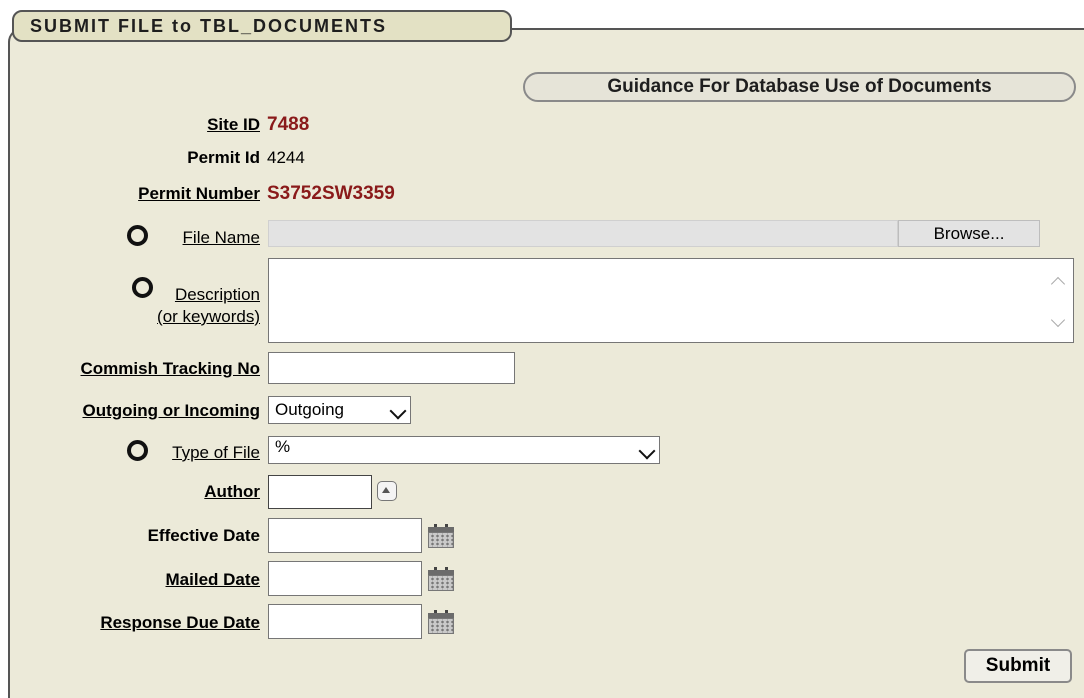 This screenshot has height=698, width=1084. What do you see at coordinates (288, 124) in the screenshot?
I see `site-id-value: 7488` at bounding box center [288, 124].